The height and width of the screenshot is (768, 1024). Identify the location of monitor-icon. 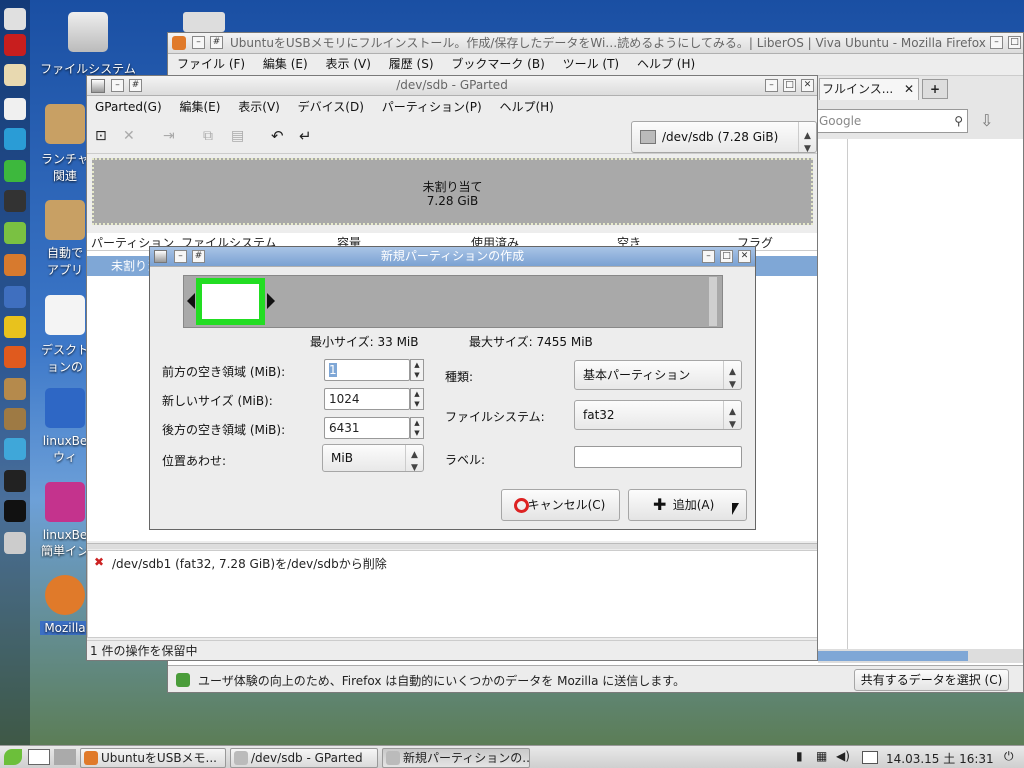
(15, 481).